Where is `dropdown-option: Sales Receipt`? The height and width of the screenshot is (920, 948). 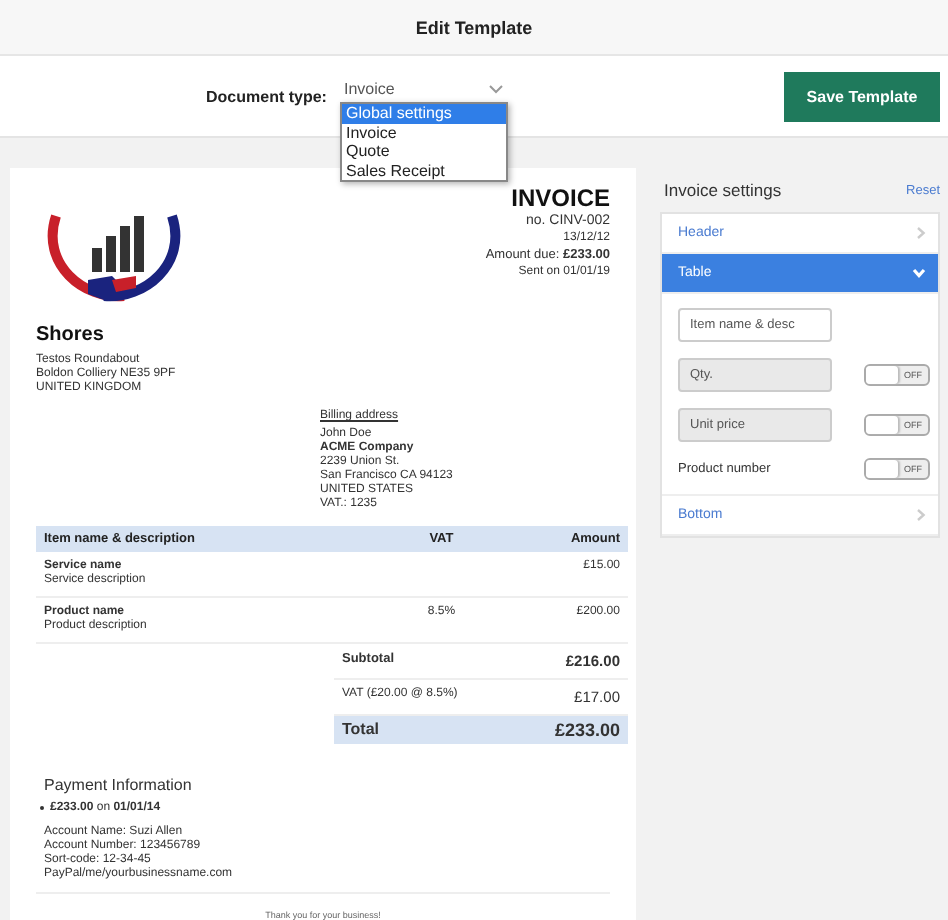
dropdown-option: Sales Receipt is located at coordinates (424, 171).